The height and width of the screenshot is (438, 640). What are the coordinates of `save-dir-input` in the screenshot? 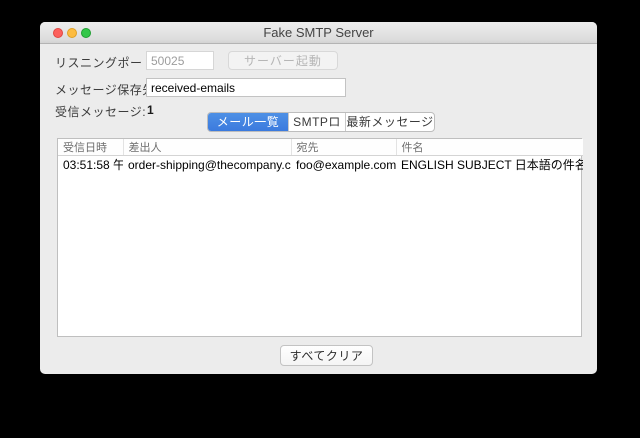 It's located at (246, 87).